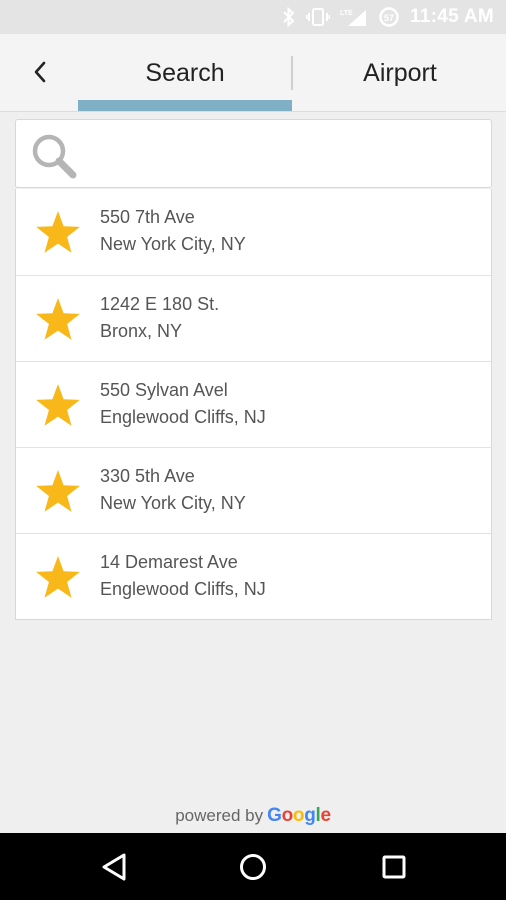  Describe the element at coordinates (289, 17) in the screenshot. I see `bluetooth-icon` at that location.